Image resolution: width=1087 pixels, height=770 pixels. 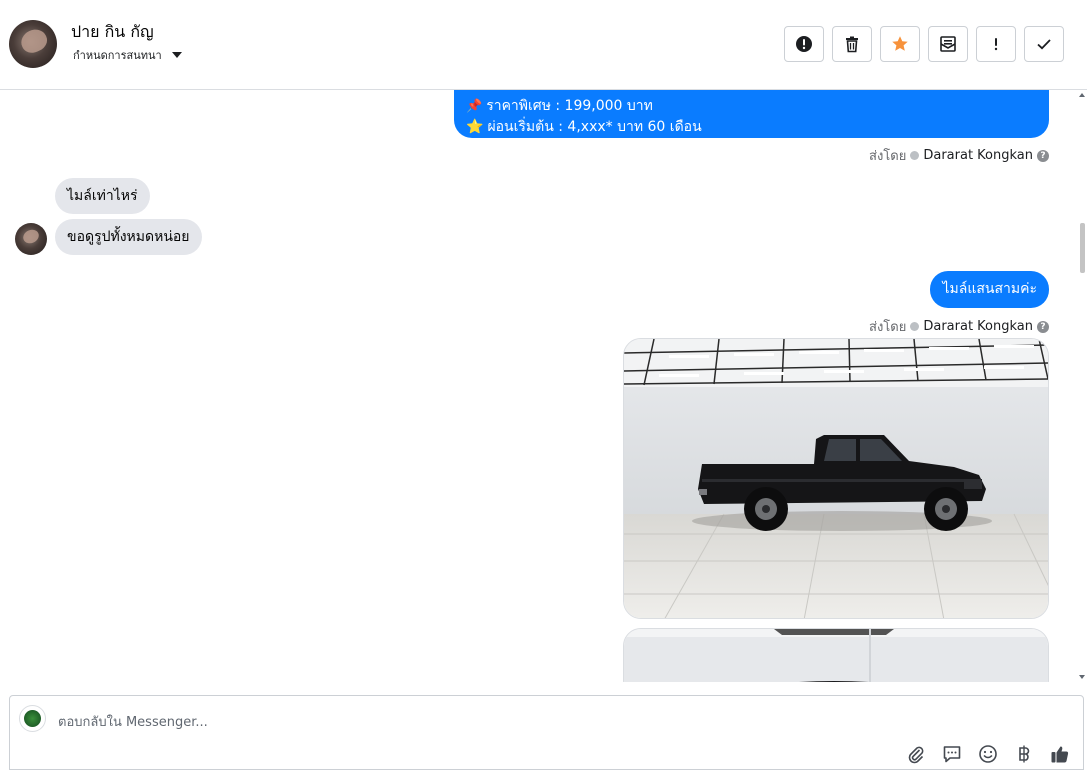 I want to click on sender-avatar, so click(x=31, y=239).